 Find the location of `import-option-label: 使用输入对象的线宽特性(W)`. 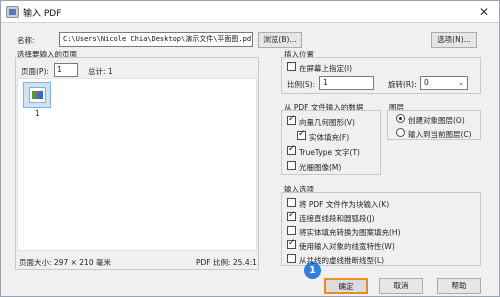

import-option-label: 使用输入对象的线宽特性(W) is located at coordinates (347, 246).